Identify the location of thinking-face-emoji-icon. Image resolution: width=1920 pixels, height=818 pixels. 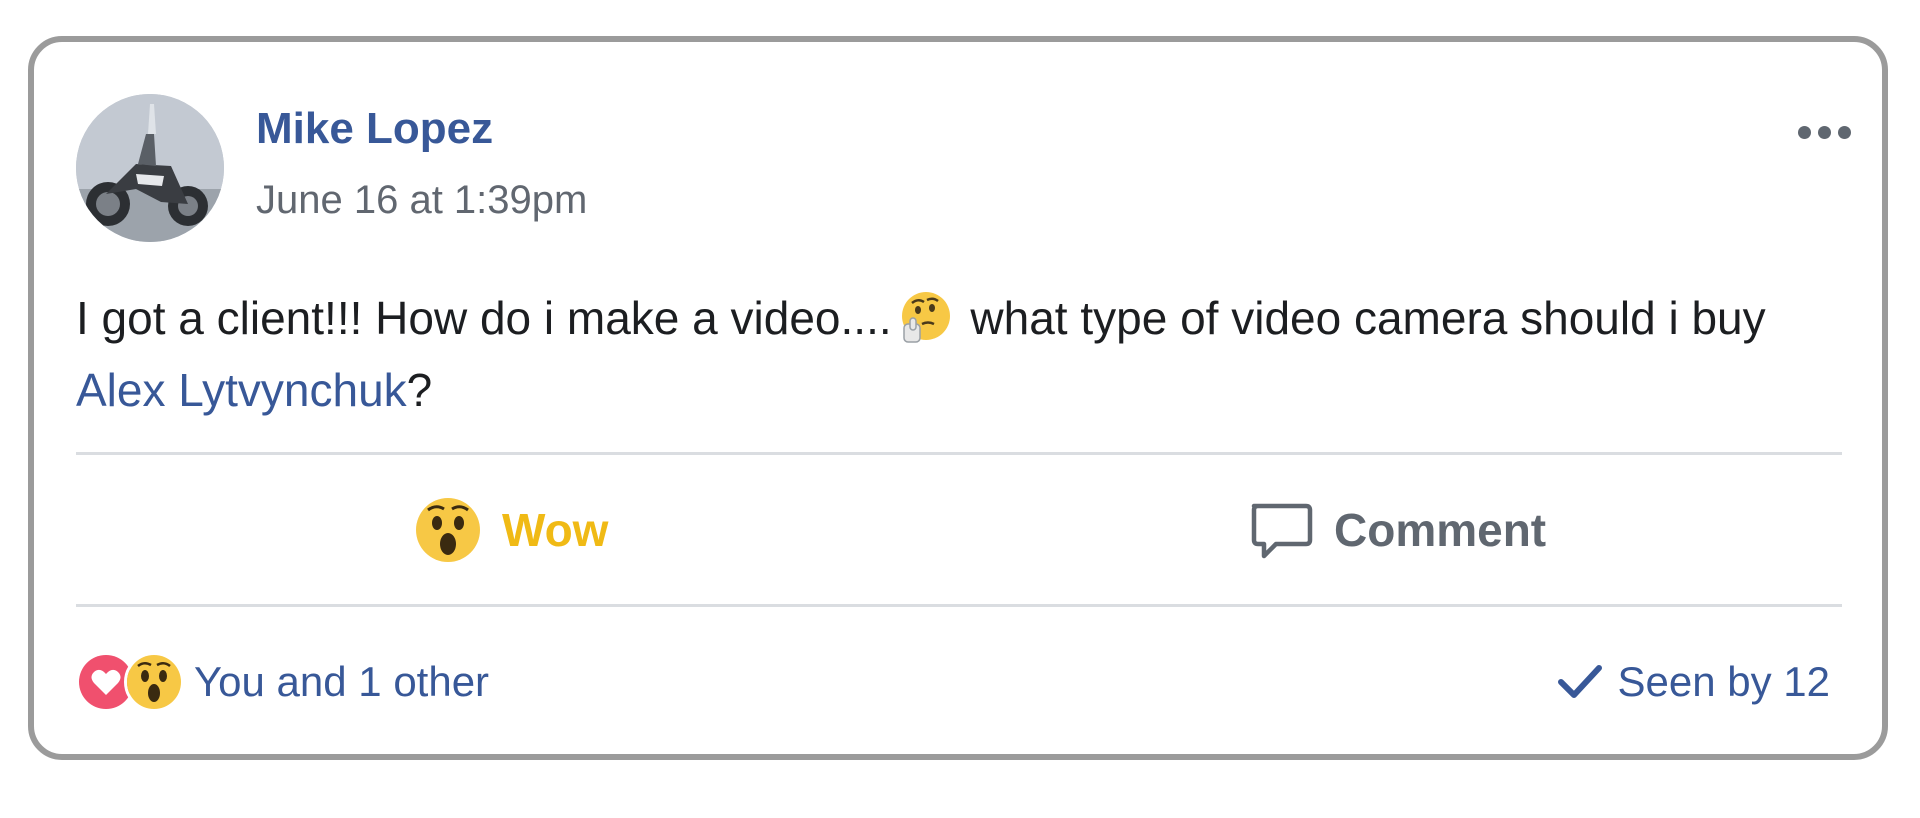
(925, 317).